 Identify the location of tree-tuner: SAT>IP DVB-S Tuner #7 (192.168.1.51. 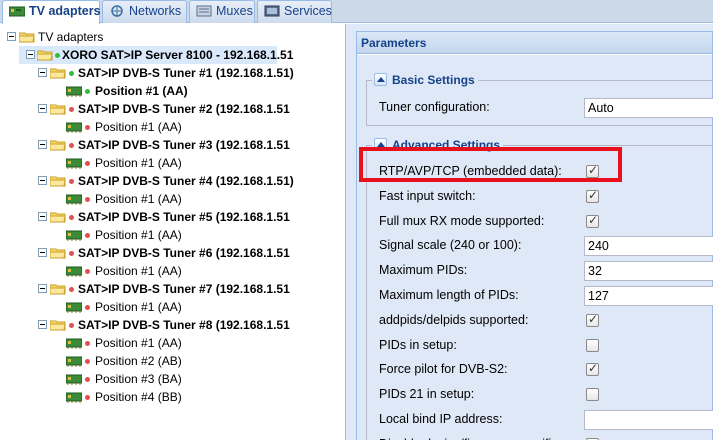
(164, 289).